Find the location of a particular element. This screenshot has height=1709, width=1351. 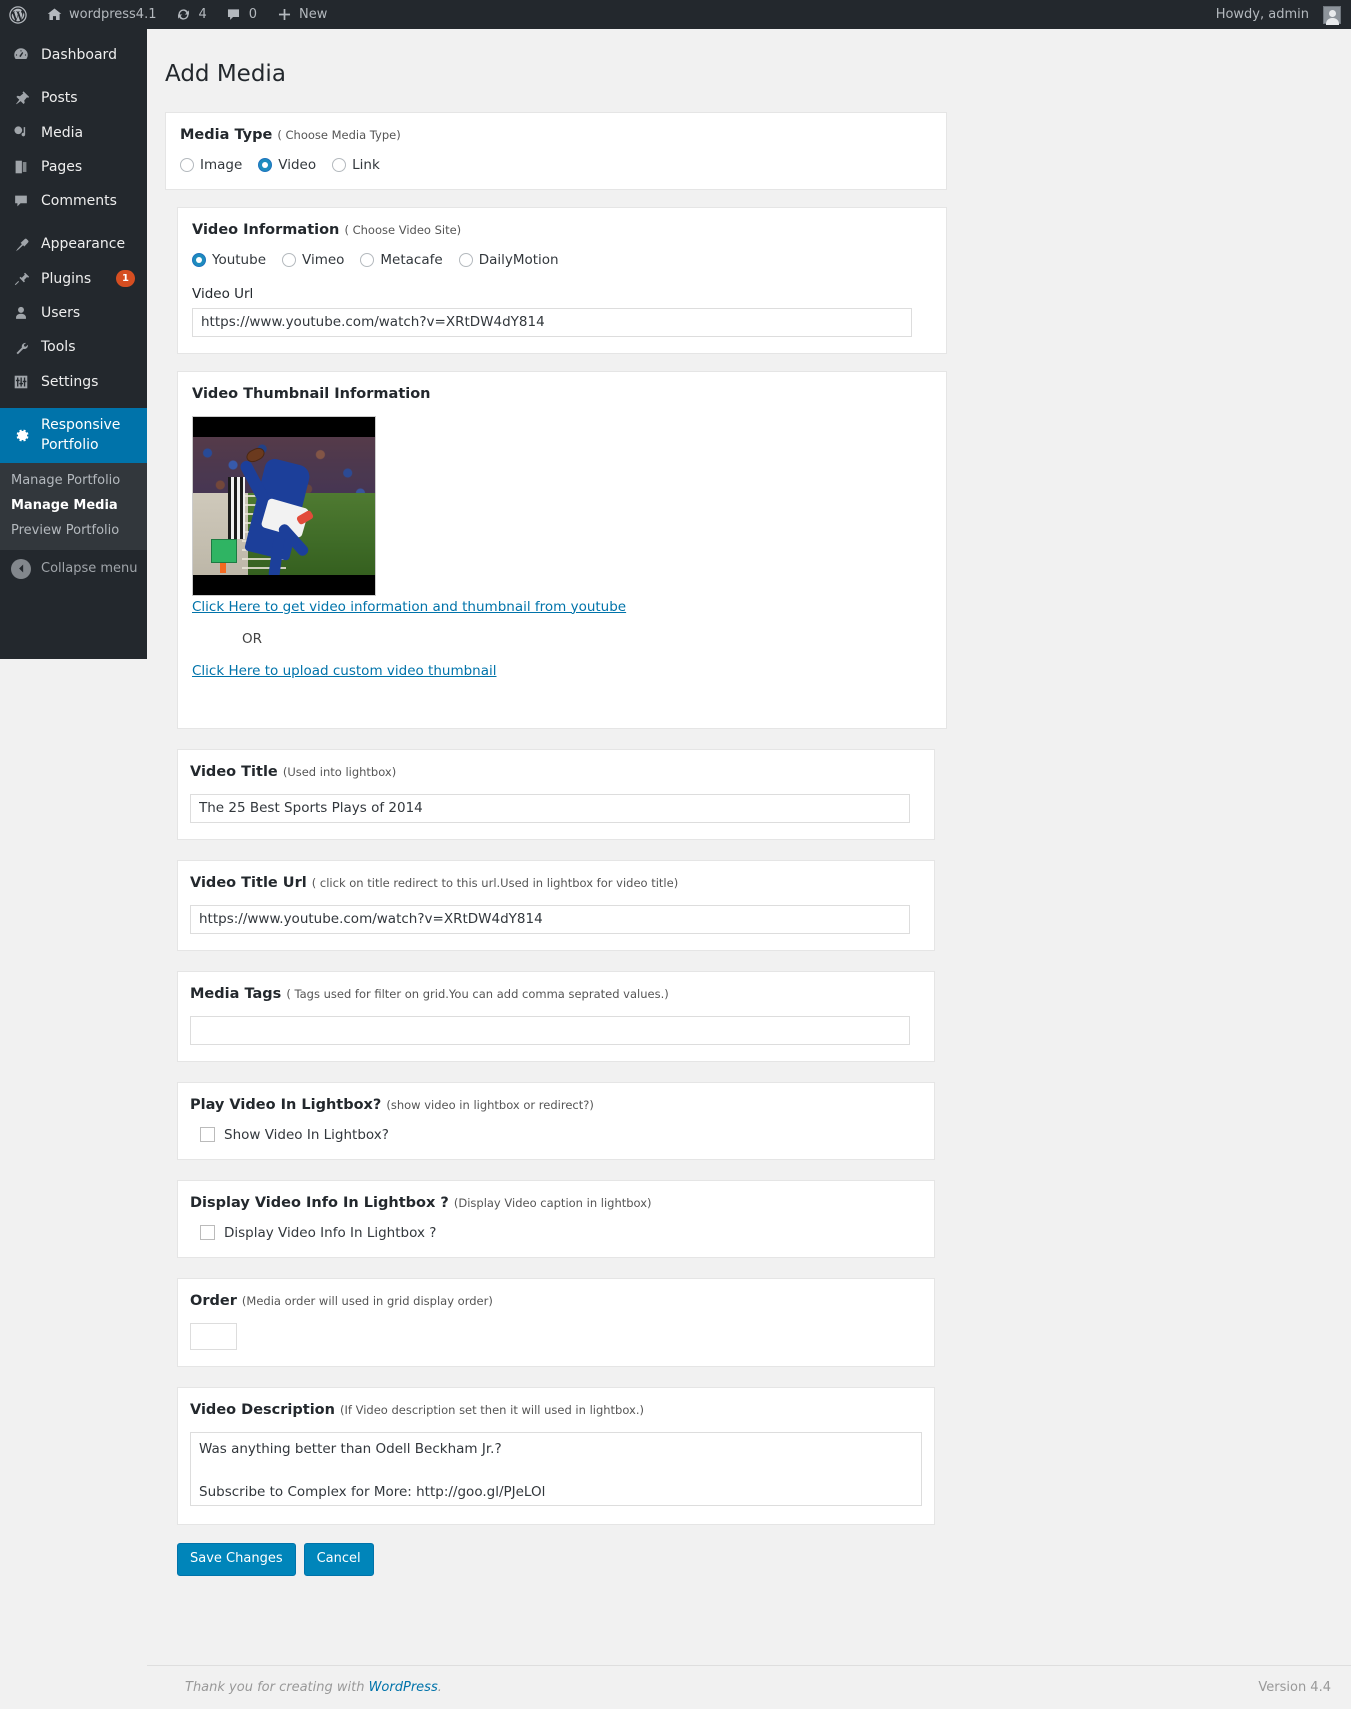

sidebar-item-appearance: Appearance is located at coordinates (73, 244).